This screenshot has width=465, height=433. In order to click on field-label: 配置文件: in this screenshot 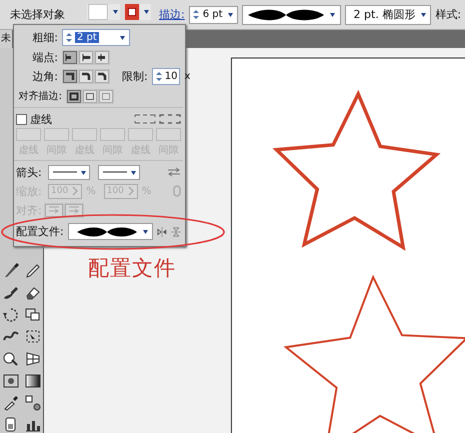, I will do `click(40, 231)`.